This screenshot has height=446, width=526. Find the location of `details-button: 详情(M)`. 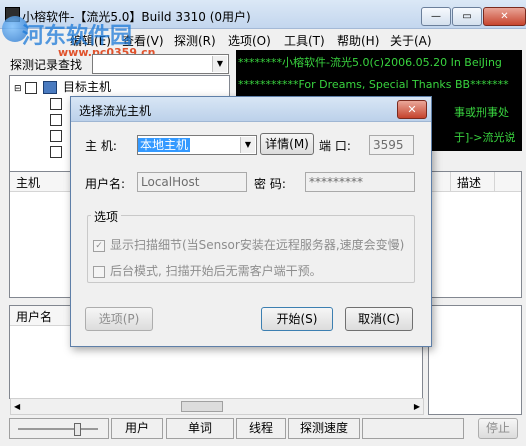

details-button: 详情(M) is located at coordinates (287, 144).